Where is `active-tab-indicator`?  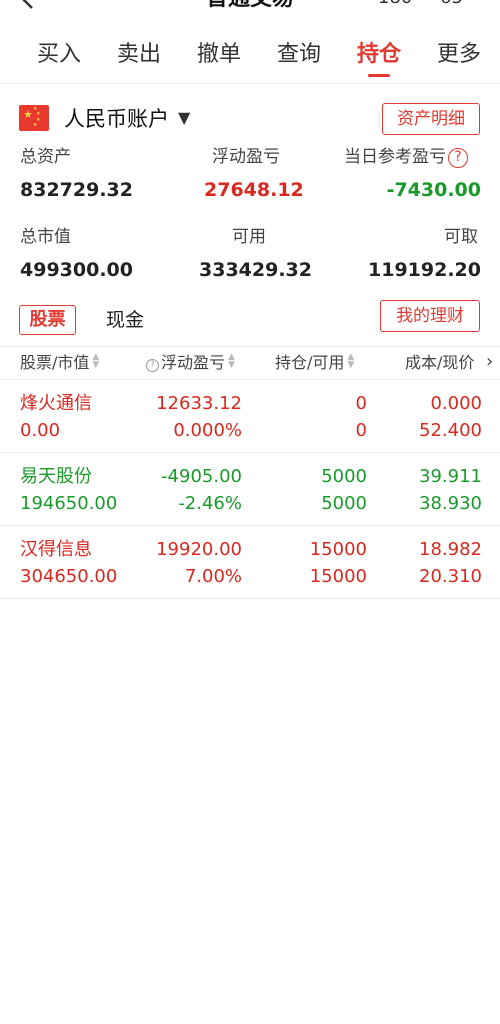 active-tab-indicator is located at coordinates (379, 75).